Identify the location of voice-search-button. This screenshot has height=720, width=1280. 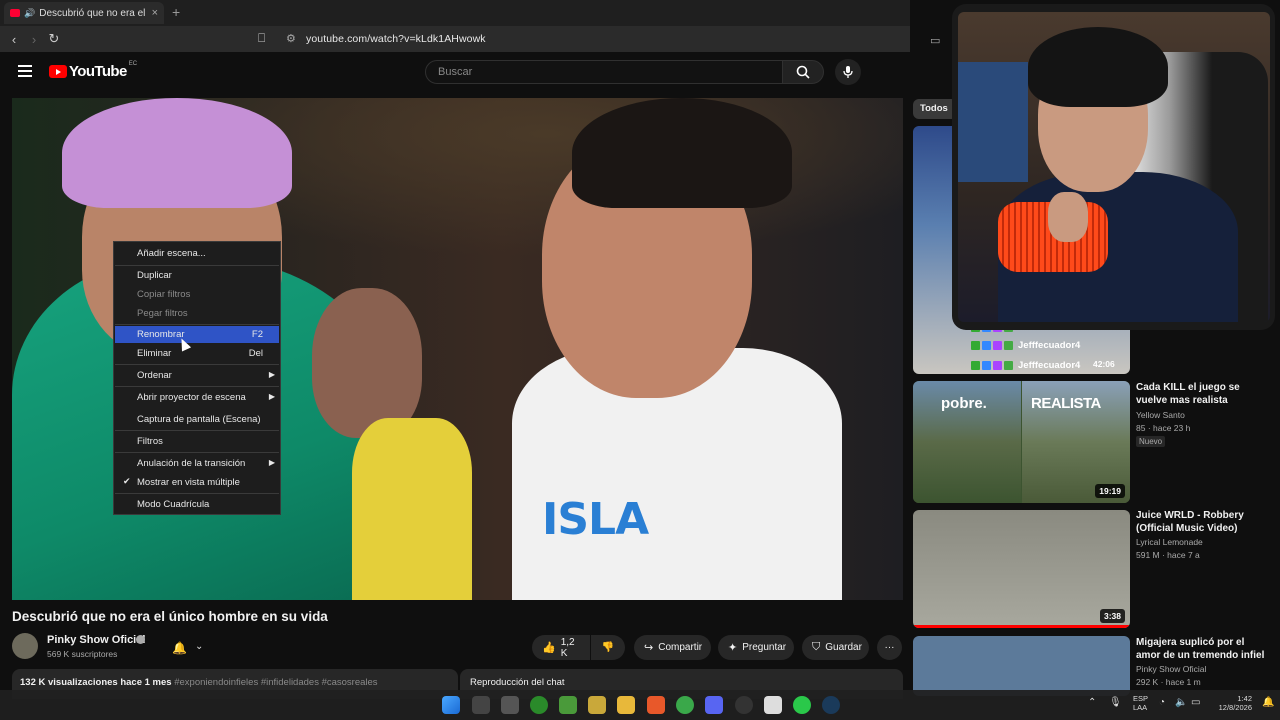
(848, 72).